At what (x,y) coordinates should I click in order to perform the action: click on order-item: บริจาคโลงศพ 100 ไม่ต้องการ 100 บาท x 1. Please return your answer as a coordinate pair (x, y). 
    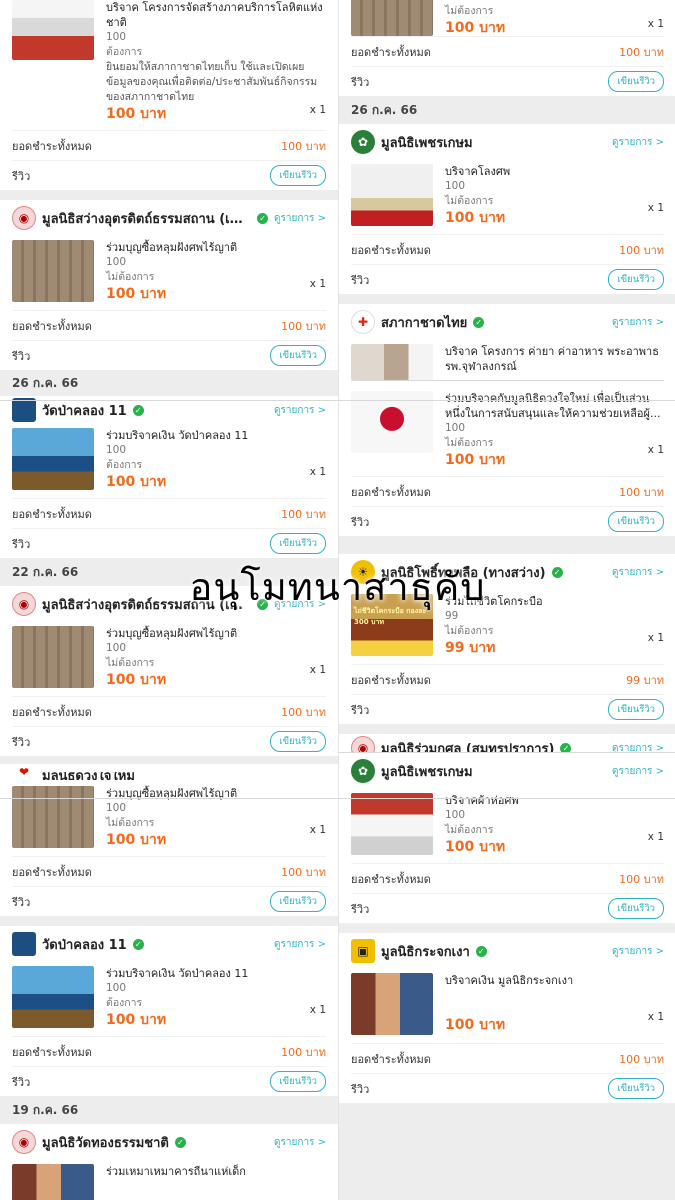
    Looking at the image, I should click on (507, 197).